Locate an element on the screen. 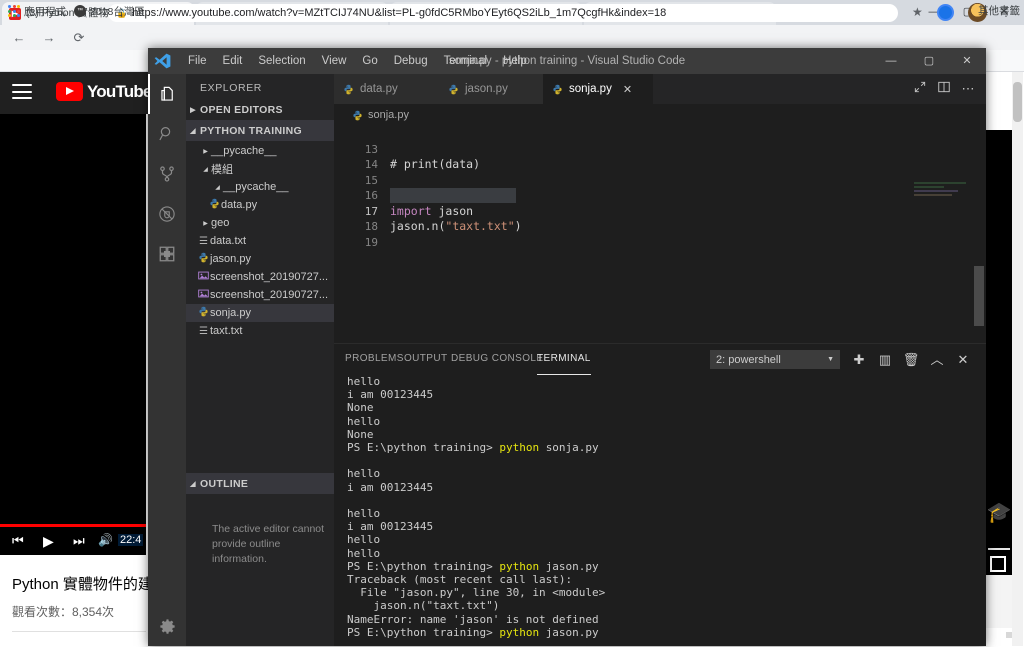 The height and width of the screenshot is (647, 1024). editor-tab-jason-py: jason.py is located at coordinates (491, 89).